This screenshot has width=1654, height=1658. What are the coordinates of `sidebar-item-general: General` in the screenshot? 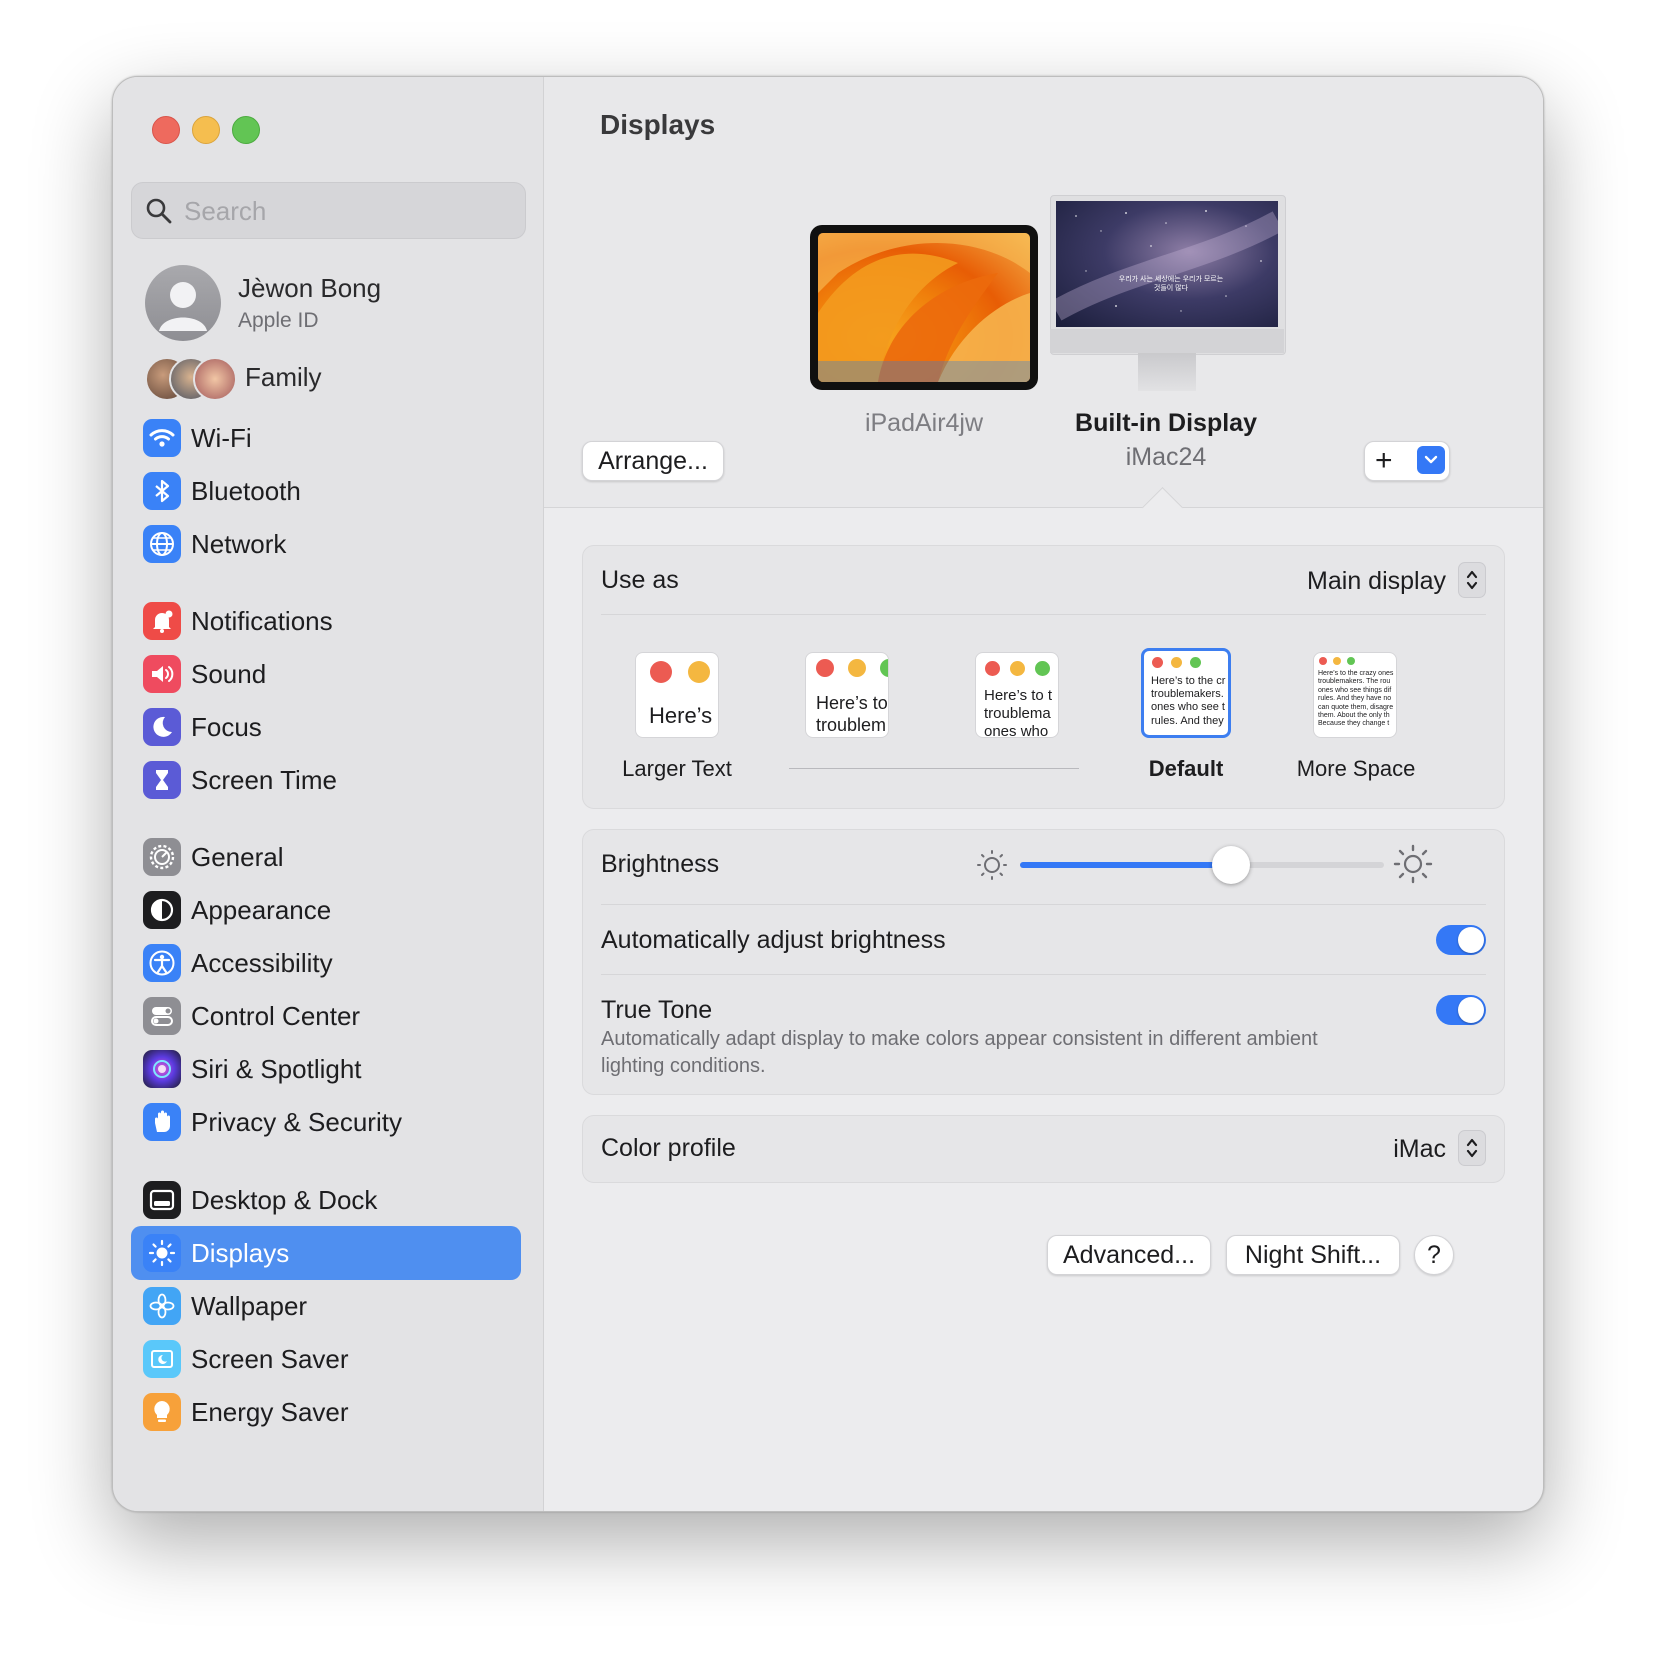 It's located at (326, 857).